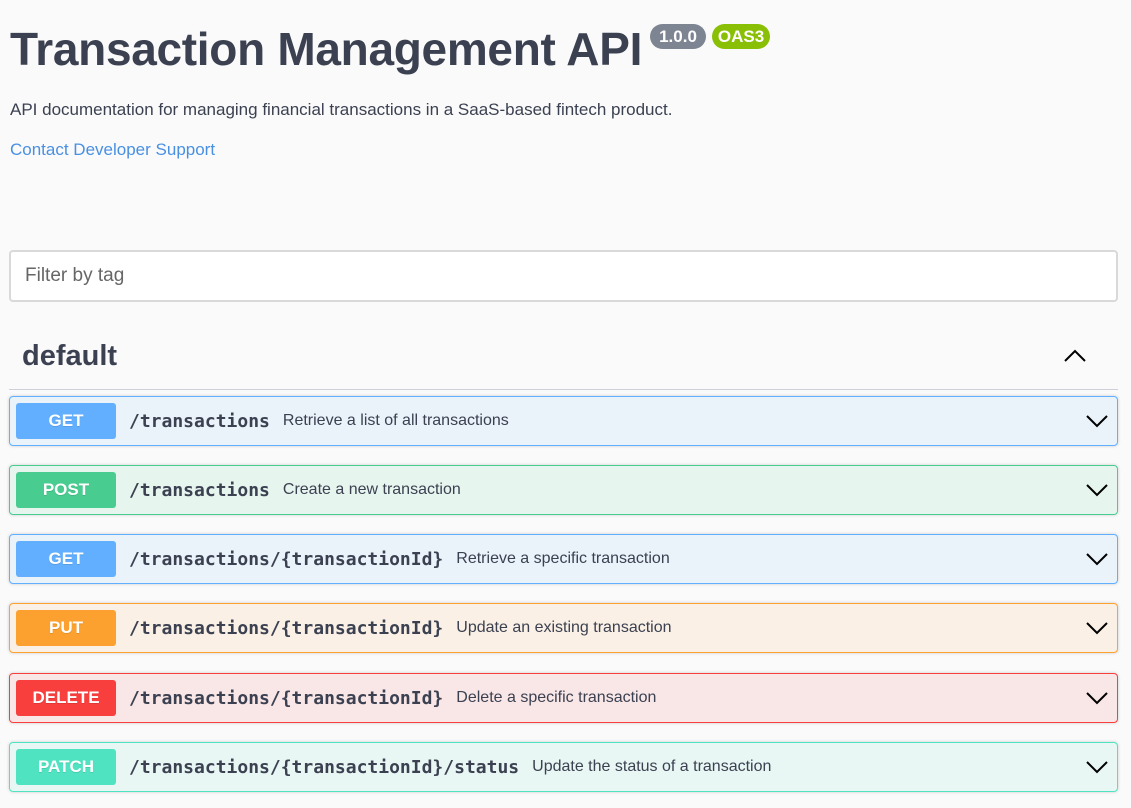 The height and width of the screenshot is (808, 1131). What do you see at coordinates (1075, 356) in the screenshot?
I see `chevron-up-icon` at bounding box center [1075, 356].